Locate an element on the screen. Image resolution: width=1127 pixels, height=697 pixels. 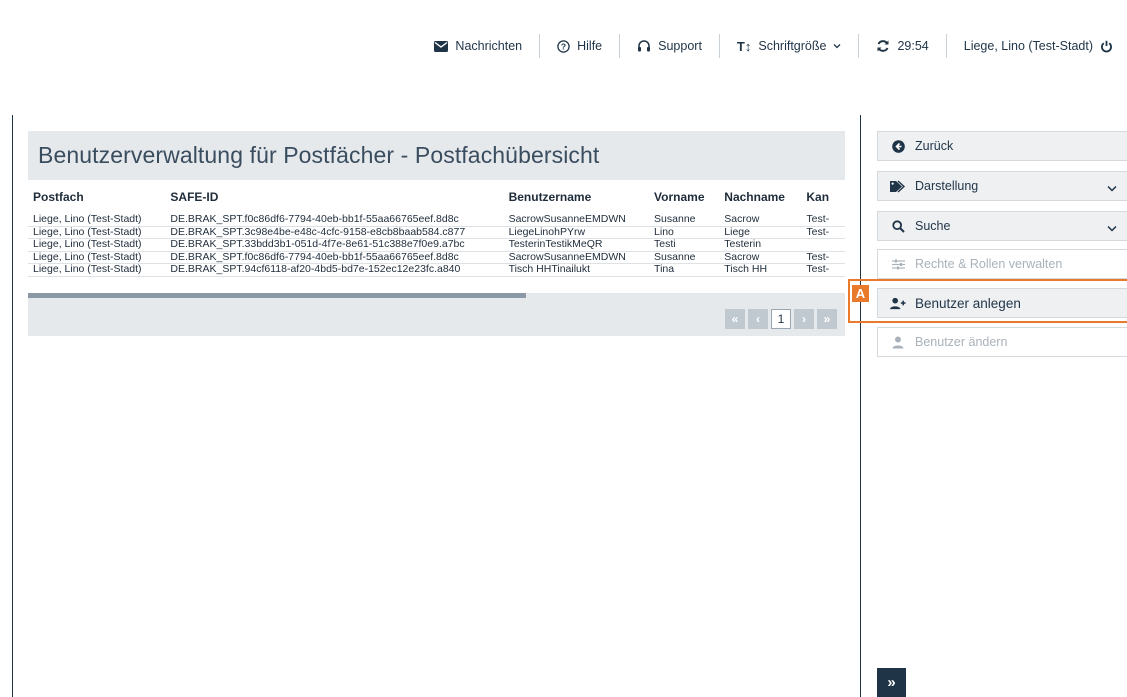
content-border-left is located at coordinates (12, 406).